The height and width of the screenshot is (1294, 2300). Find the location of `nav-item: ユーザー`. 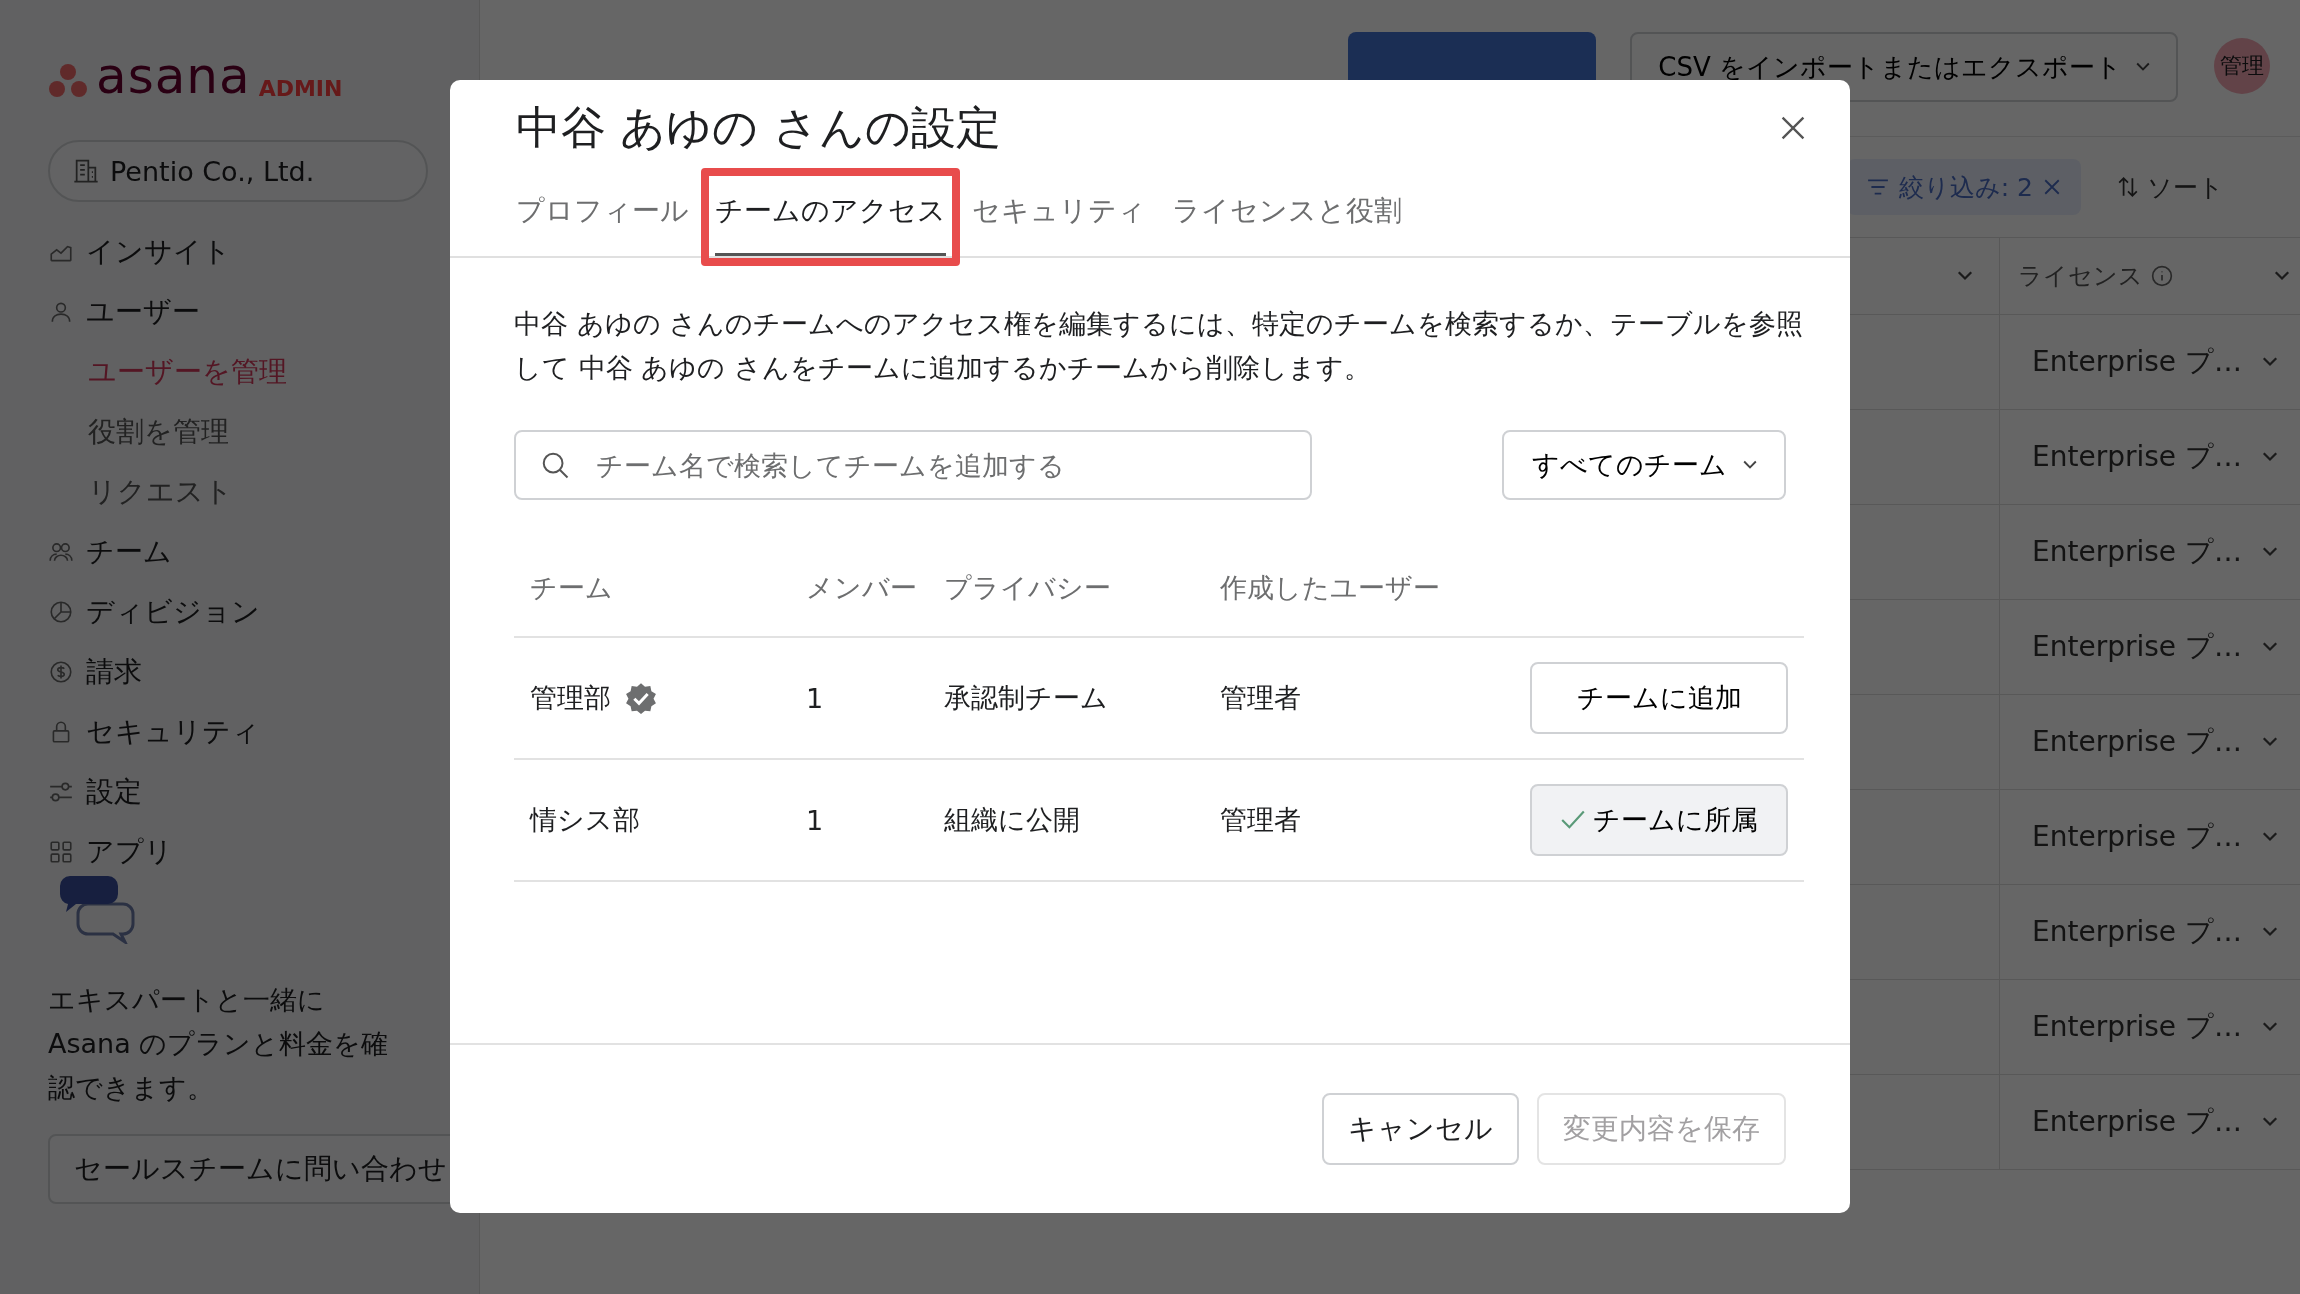

nav-item: ユーザー is located at coordinates (263, 312).